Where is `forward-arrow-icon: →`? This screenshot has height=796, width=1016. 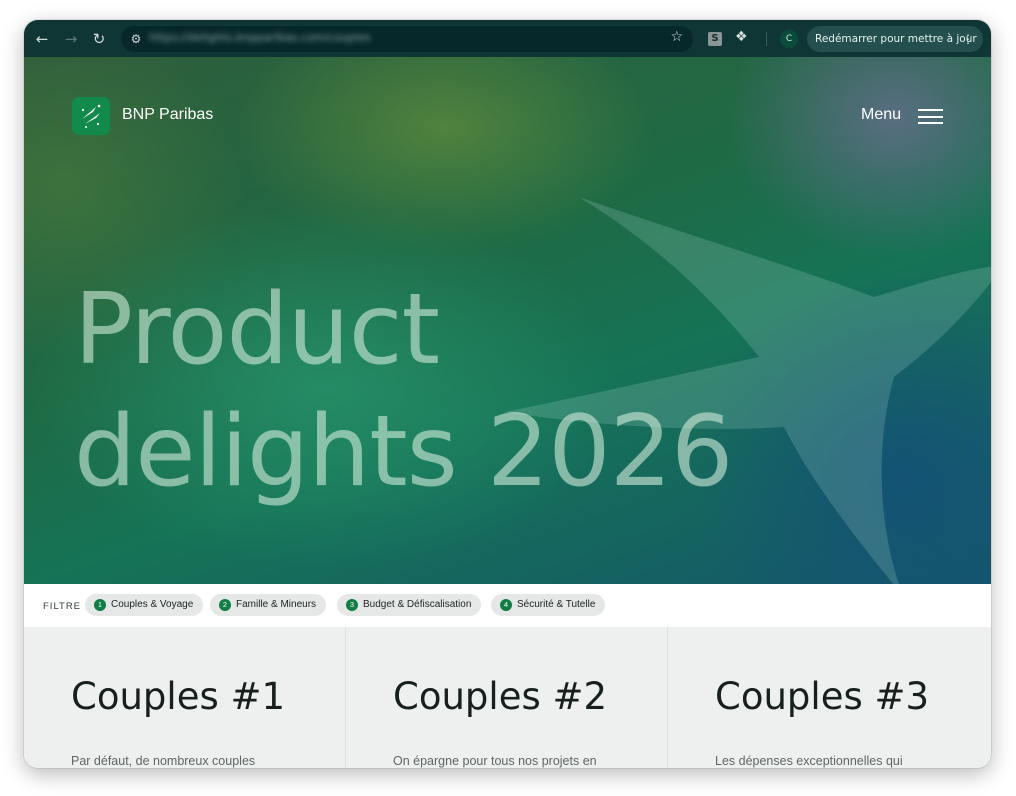 forward-arrow-icon: → is located at coordinates (71, 39).